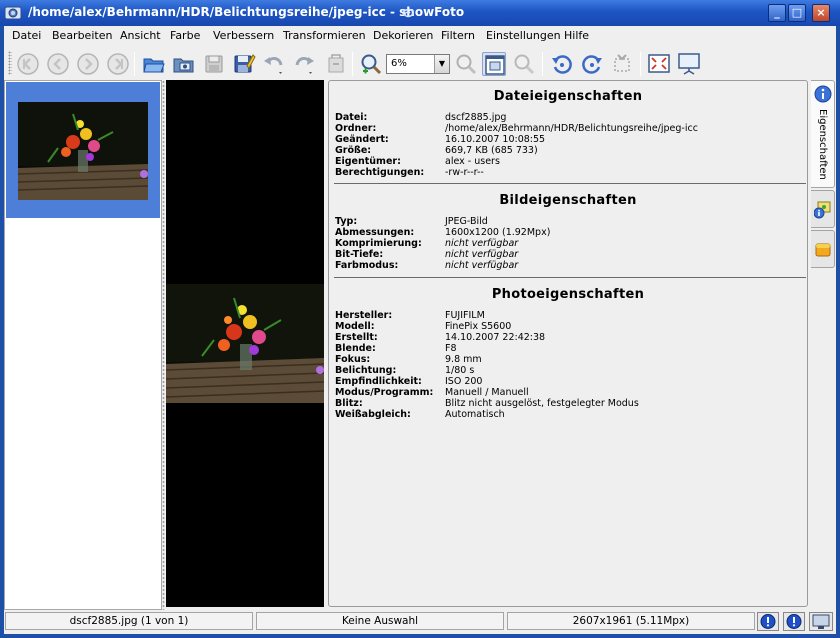 This screenshot has height=638, width=840. What do you see at coordinates (570, 359) in the screenshot?
I see `prop-row: Fokus: 9.8 mm` at bounding box center [570, 359].